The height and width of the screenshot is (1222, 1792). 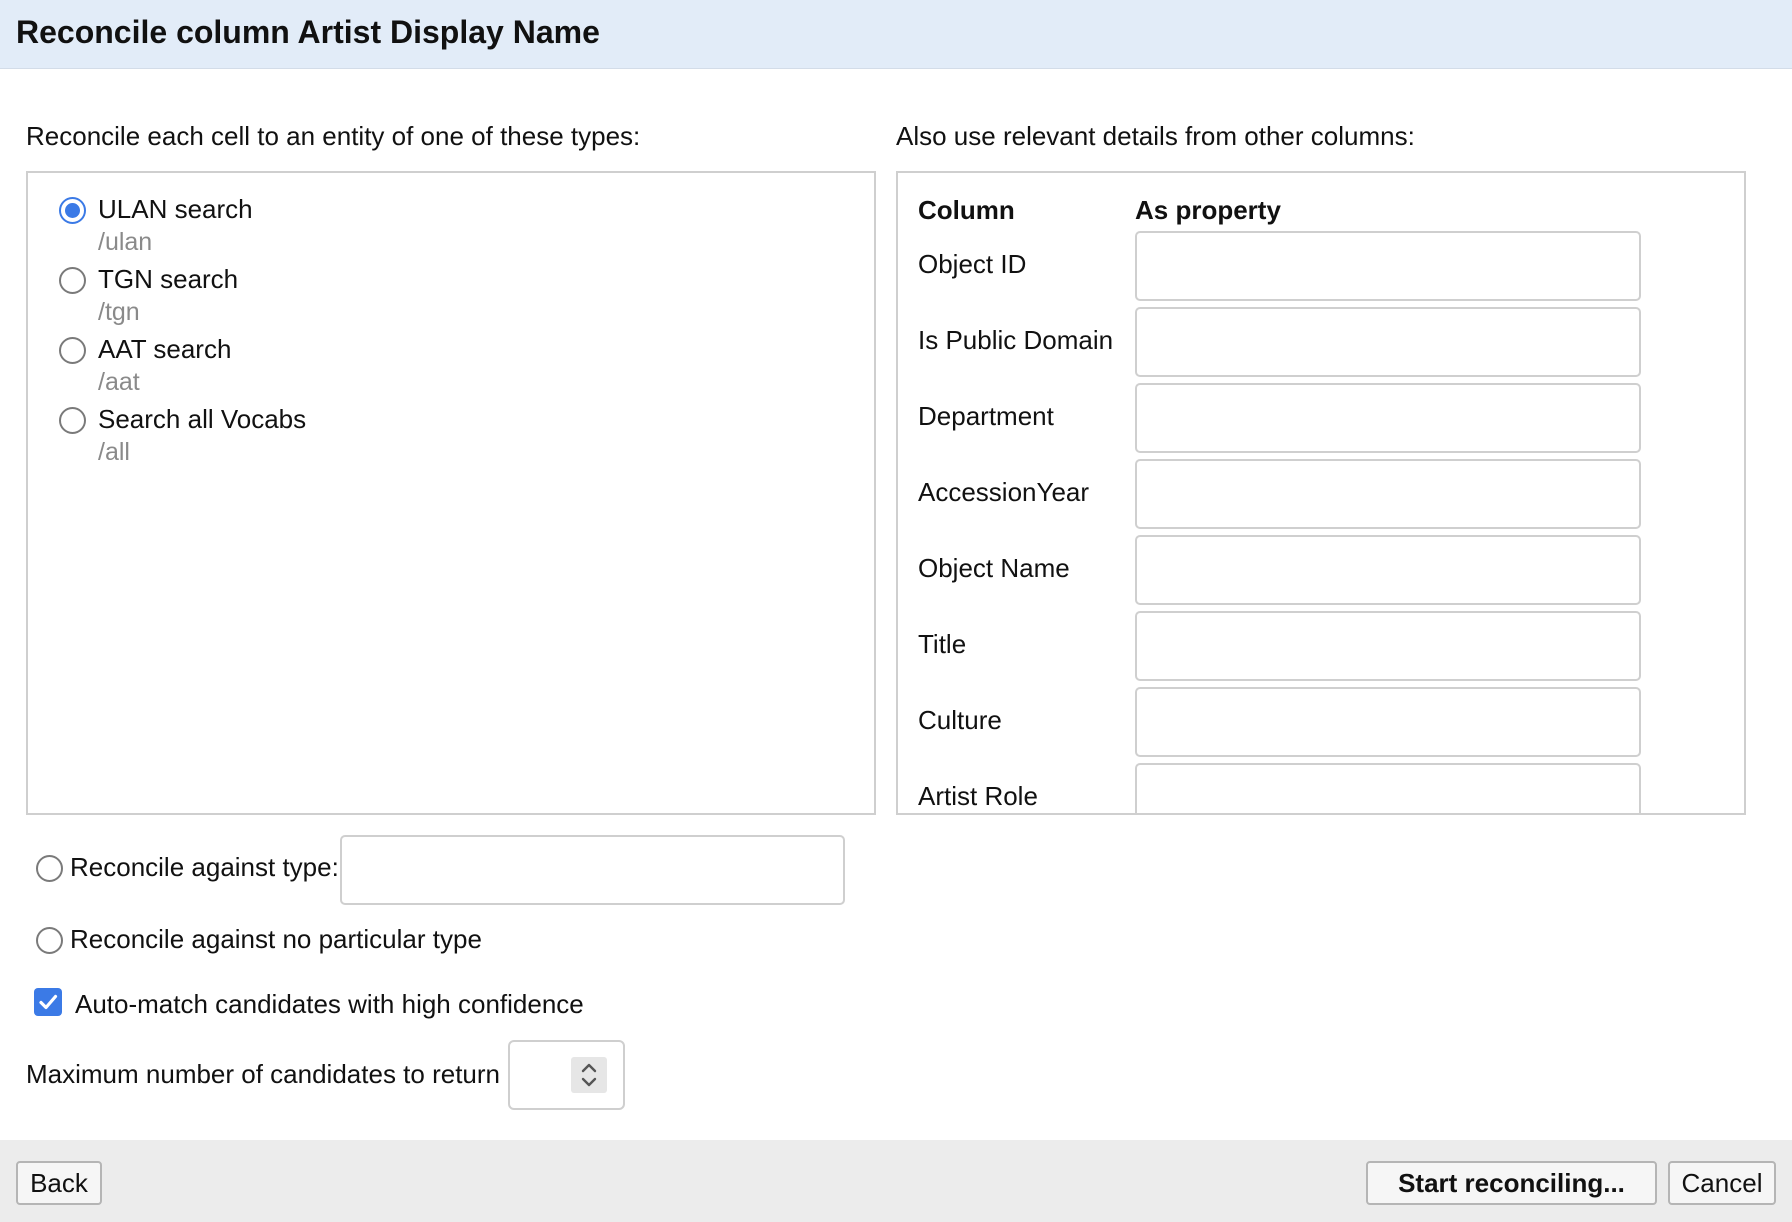 I want to click on column-name-accession-year: AccessionYear, so click(x=1004, y=492).